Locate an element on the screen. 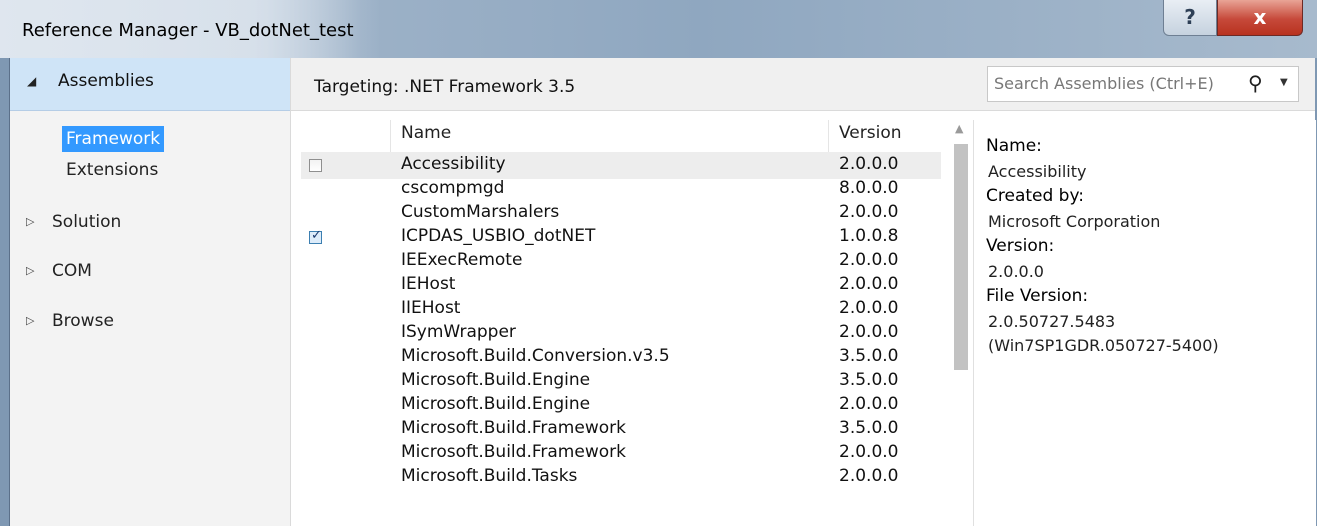 This screenshot has width=1317, height=526. expanded-arrow-icon: ◢ is located at coordinates (32, 81).